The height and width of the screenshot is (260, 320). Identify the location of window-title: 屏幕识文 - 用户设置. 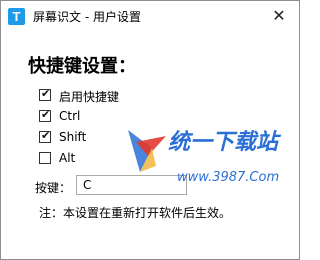
(87, 17).